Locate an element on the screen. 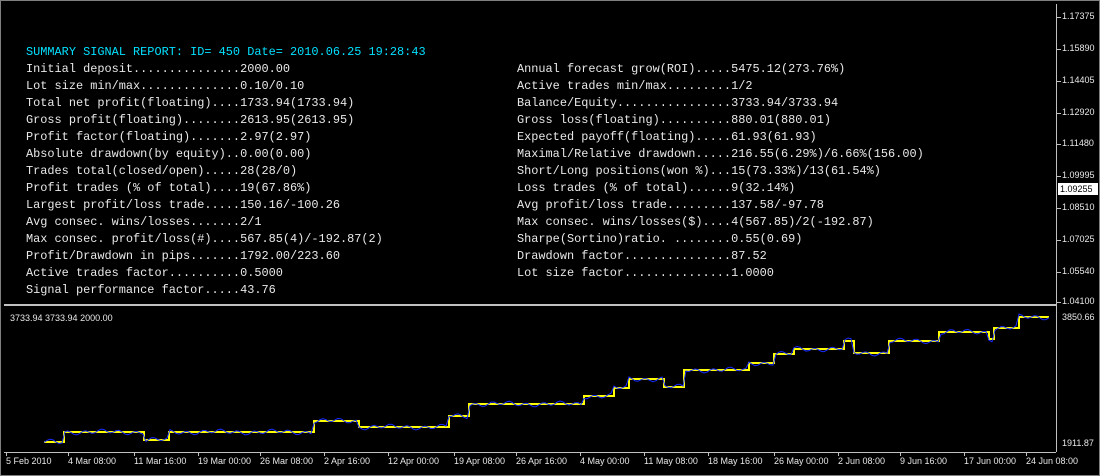  price-tick-label: 1.09995 is located at coordinates (1078, 175).